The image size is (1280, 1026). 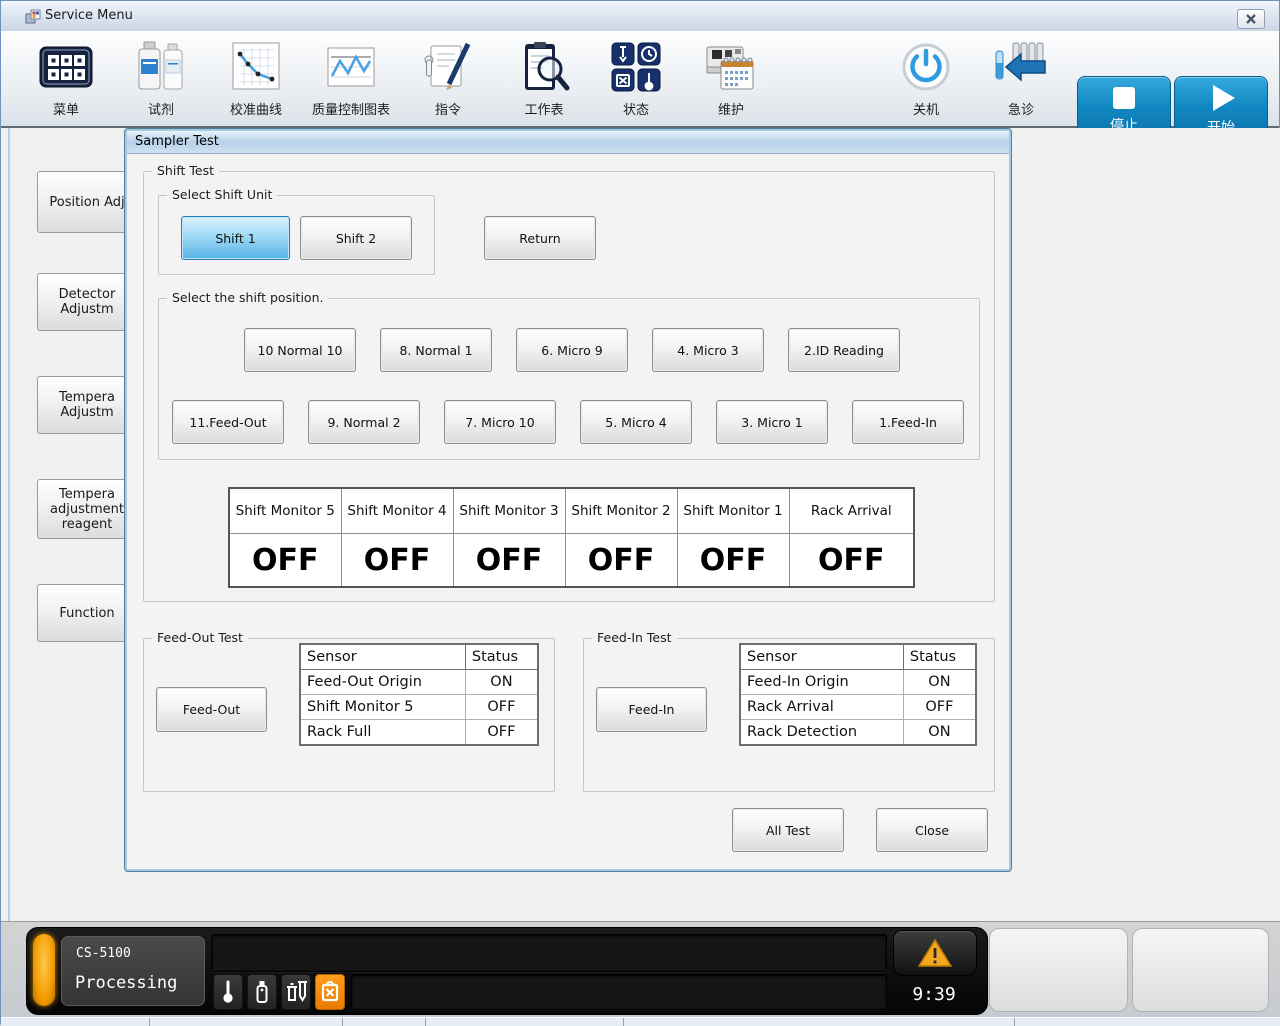 I want to click on waste-tube-indicator, so click(x=296, y=992).